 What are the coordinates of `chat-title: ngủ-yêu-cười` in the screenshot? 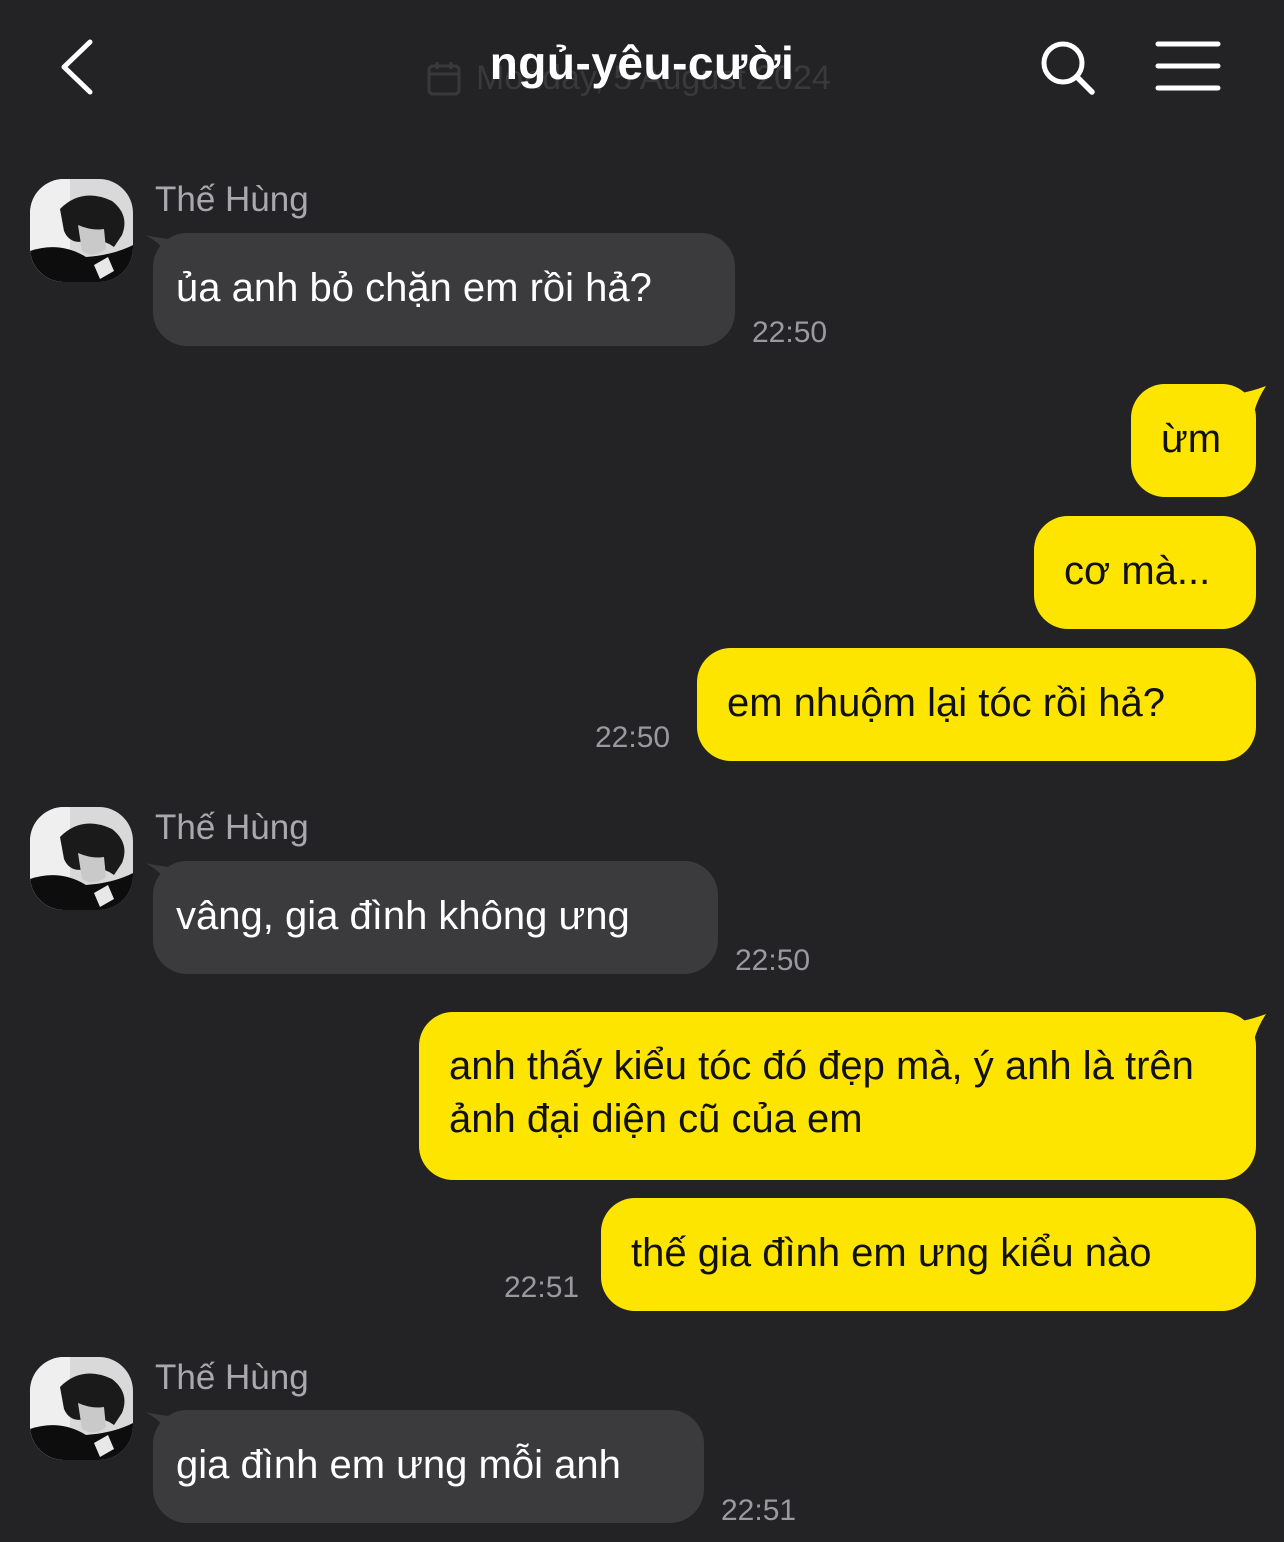 It's located at (642, 63).